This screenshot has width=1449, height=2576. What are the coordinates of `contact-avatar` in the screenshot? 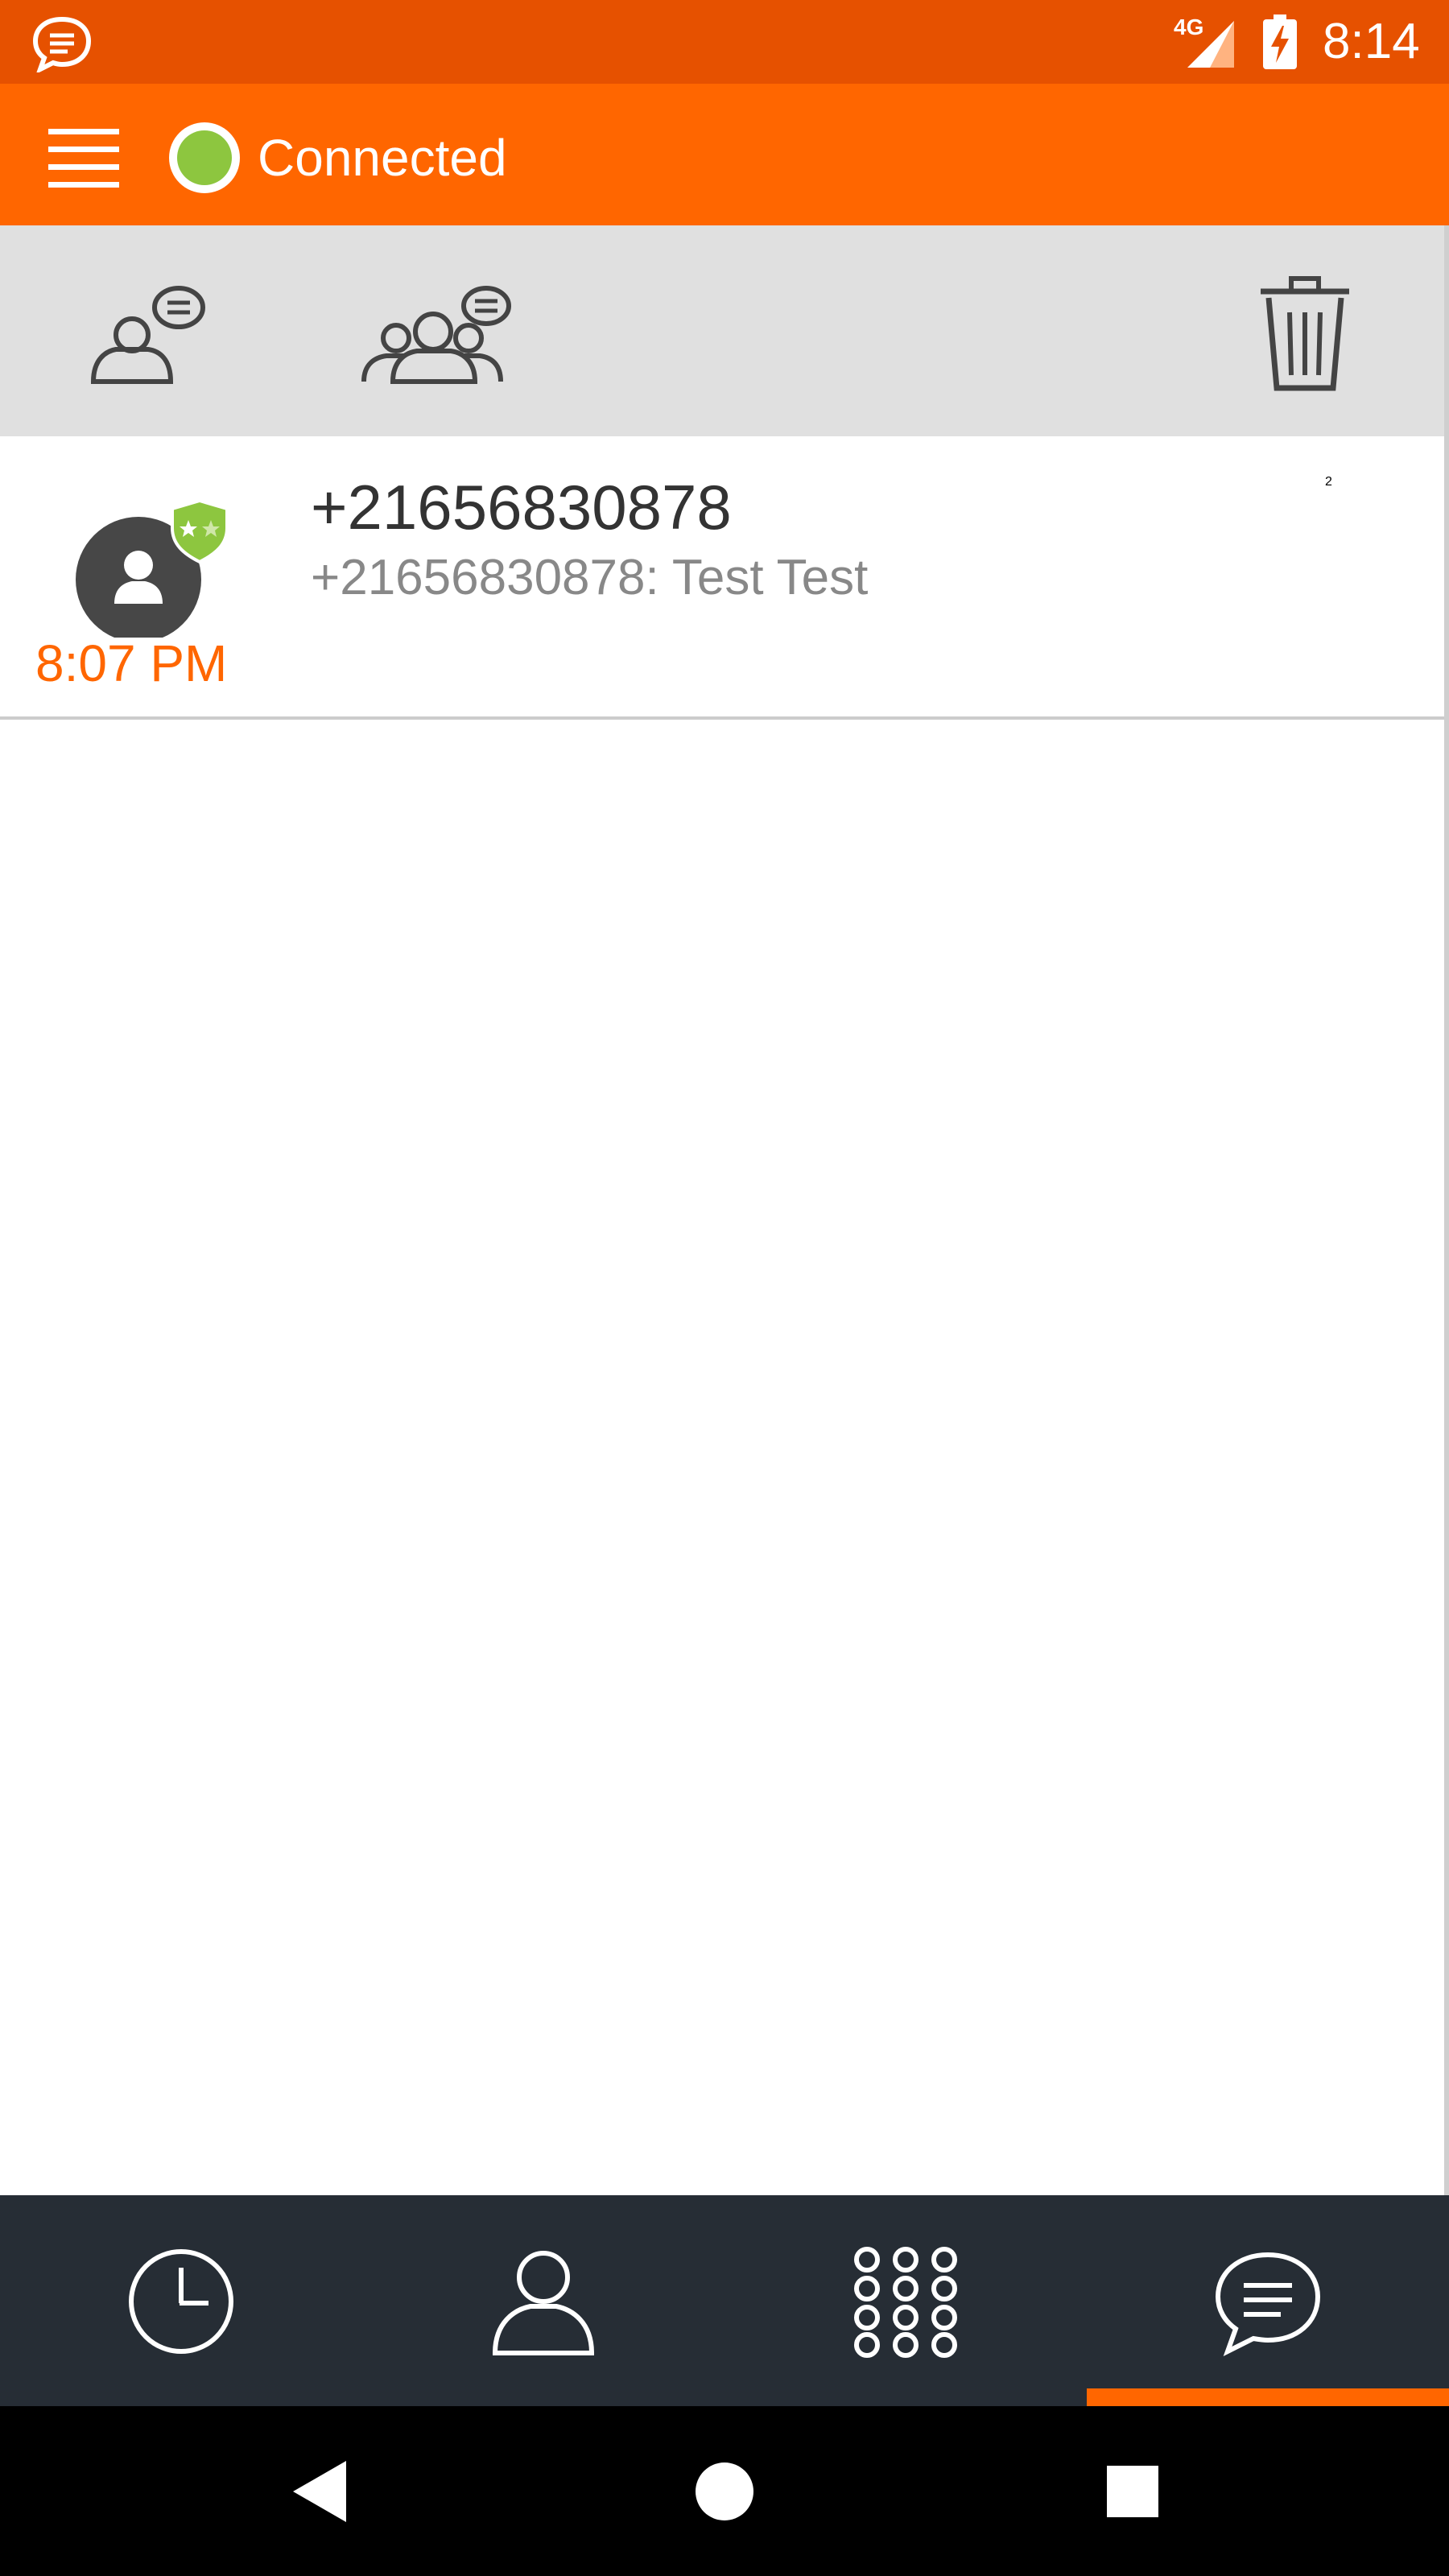 It's located at (152, 568).